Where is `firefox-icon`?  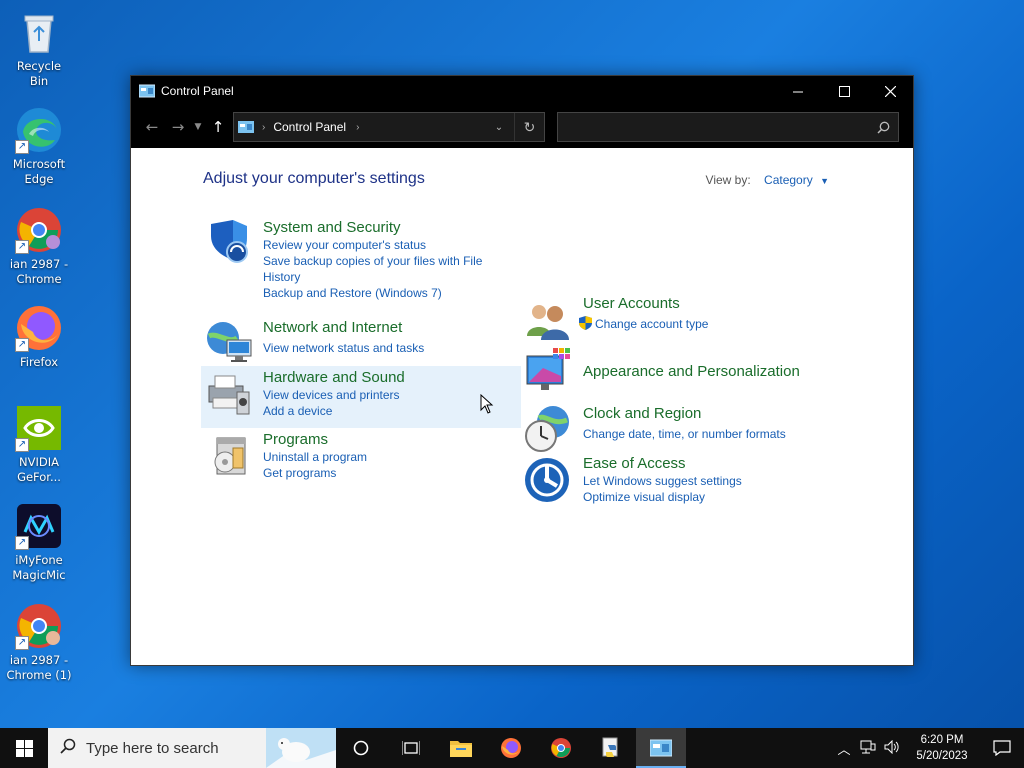
firefox-icon is located at coordinates (511, 748).